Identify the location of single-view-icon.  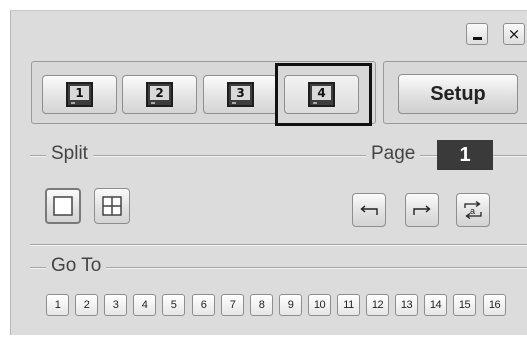
(63, 206).